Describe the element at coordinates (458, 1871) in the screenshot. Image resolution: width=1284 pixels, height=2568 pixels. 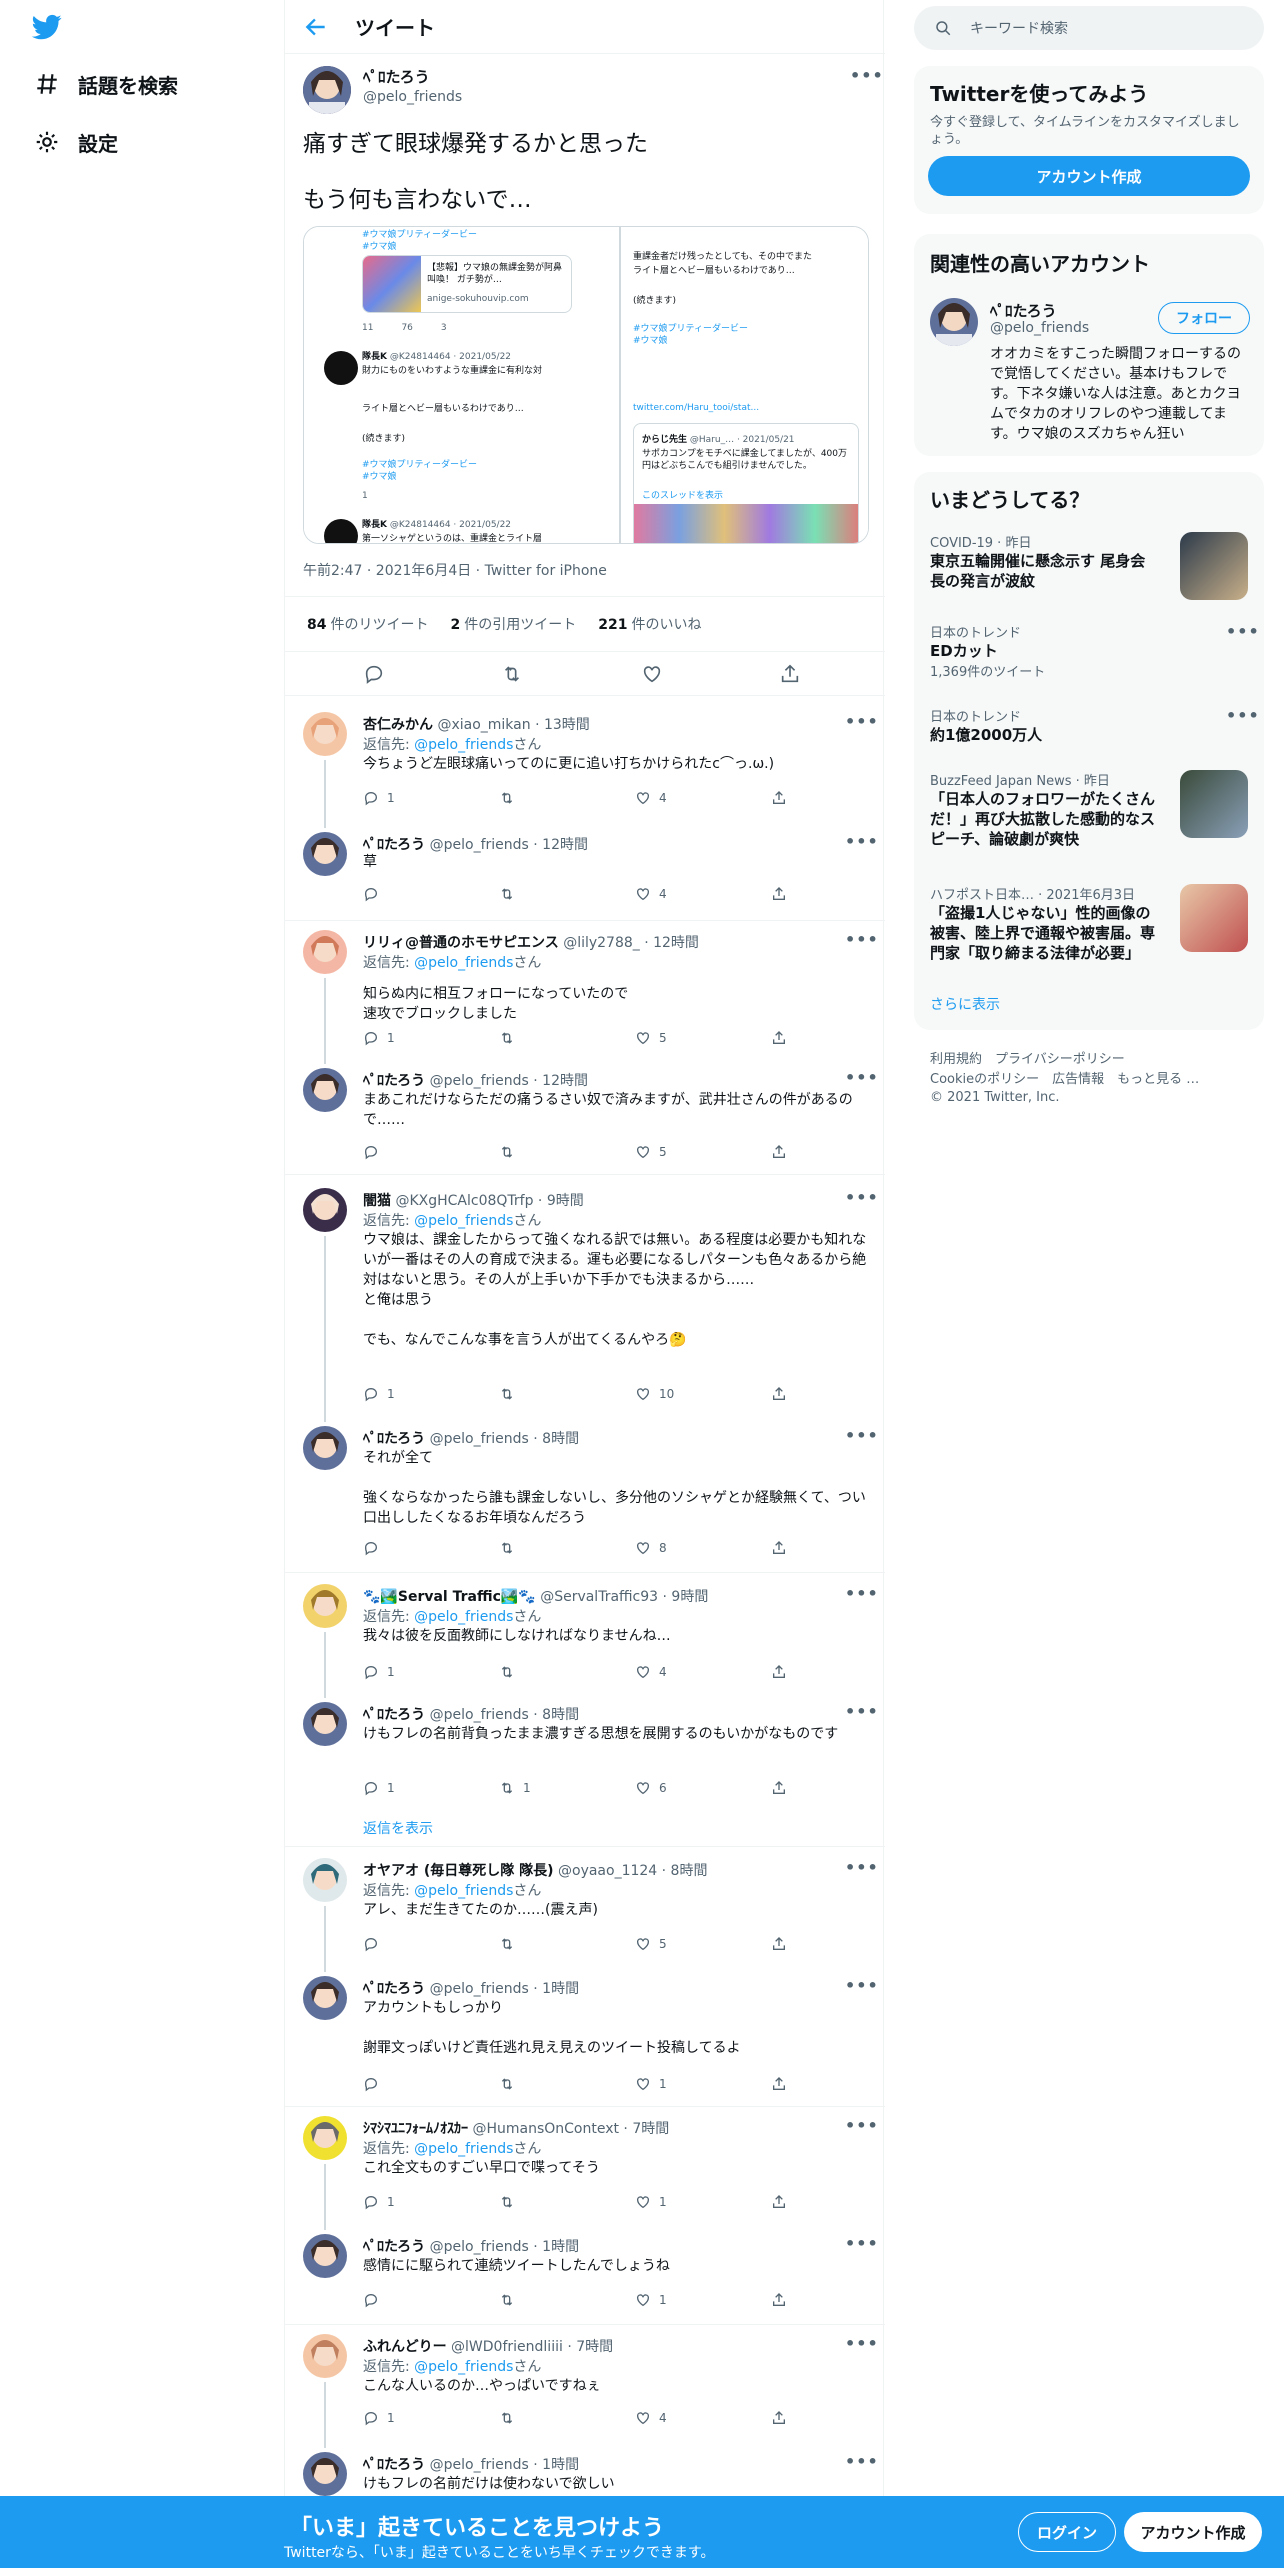
I see `reply-author-name: オヤアオ (毎日尊死し隊 隊長)` at that location.